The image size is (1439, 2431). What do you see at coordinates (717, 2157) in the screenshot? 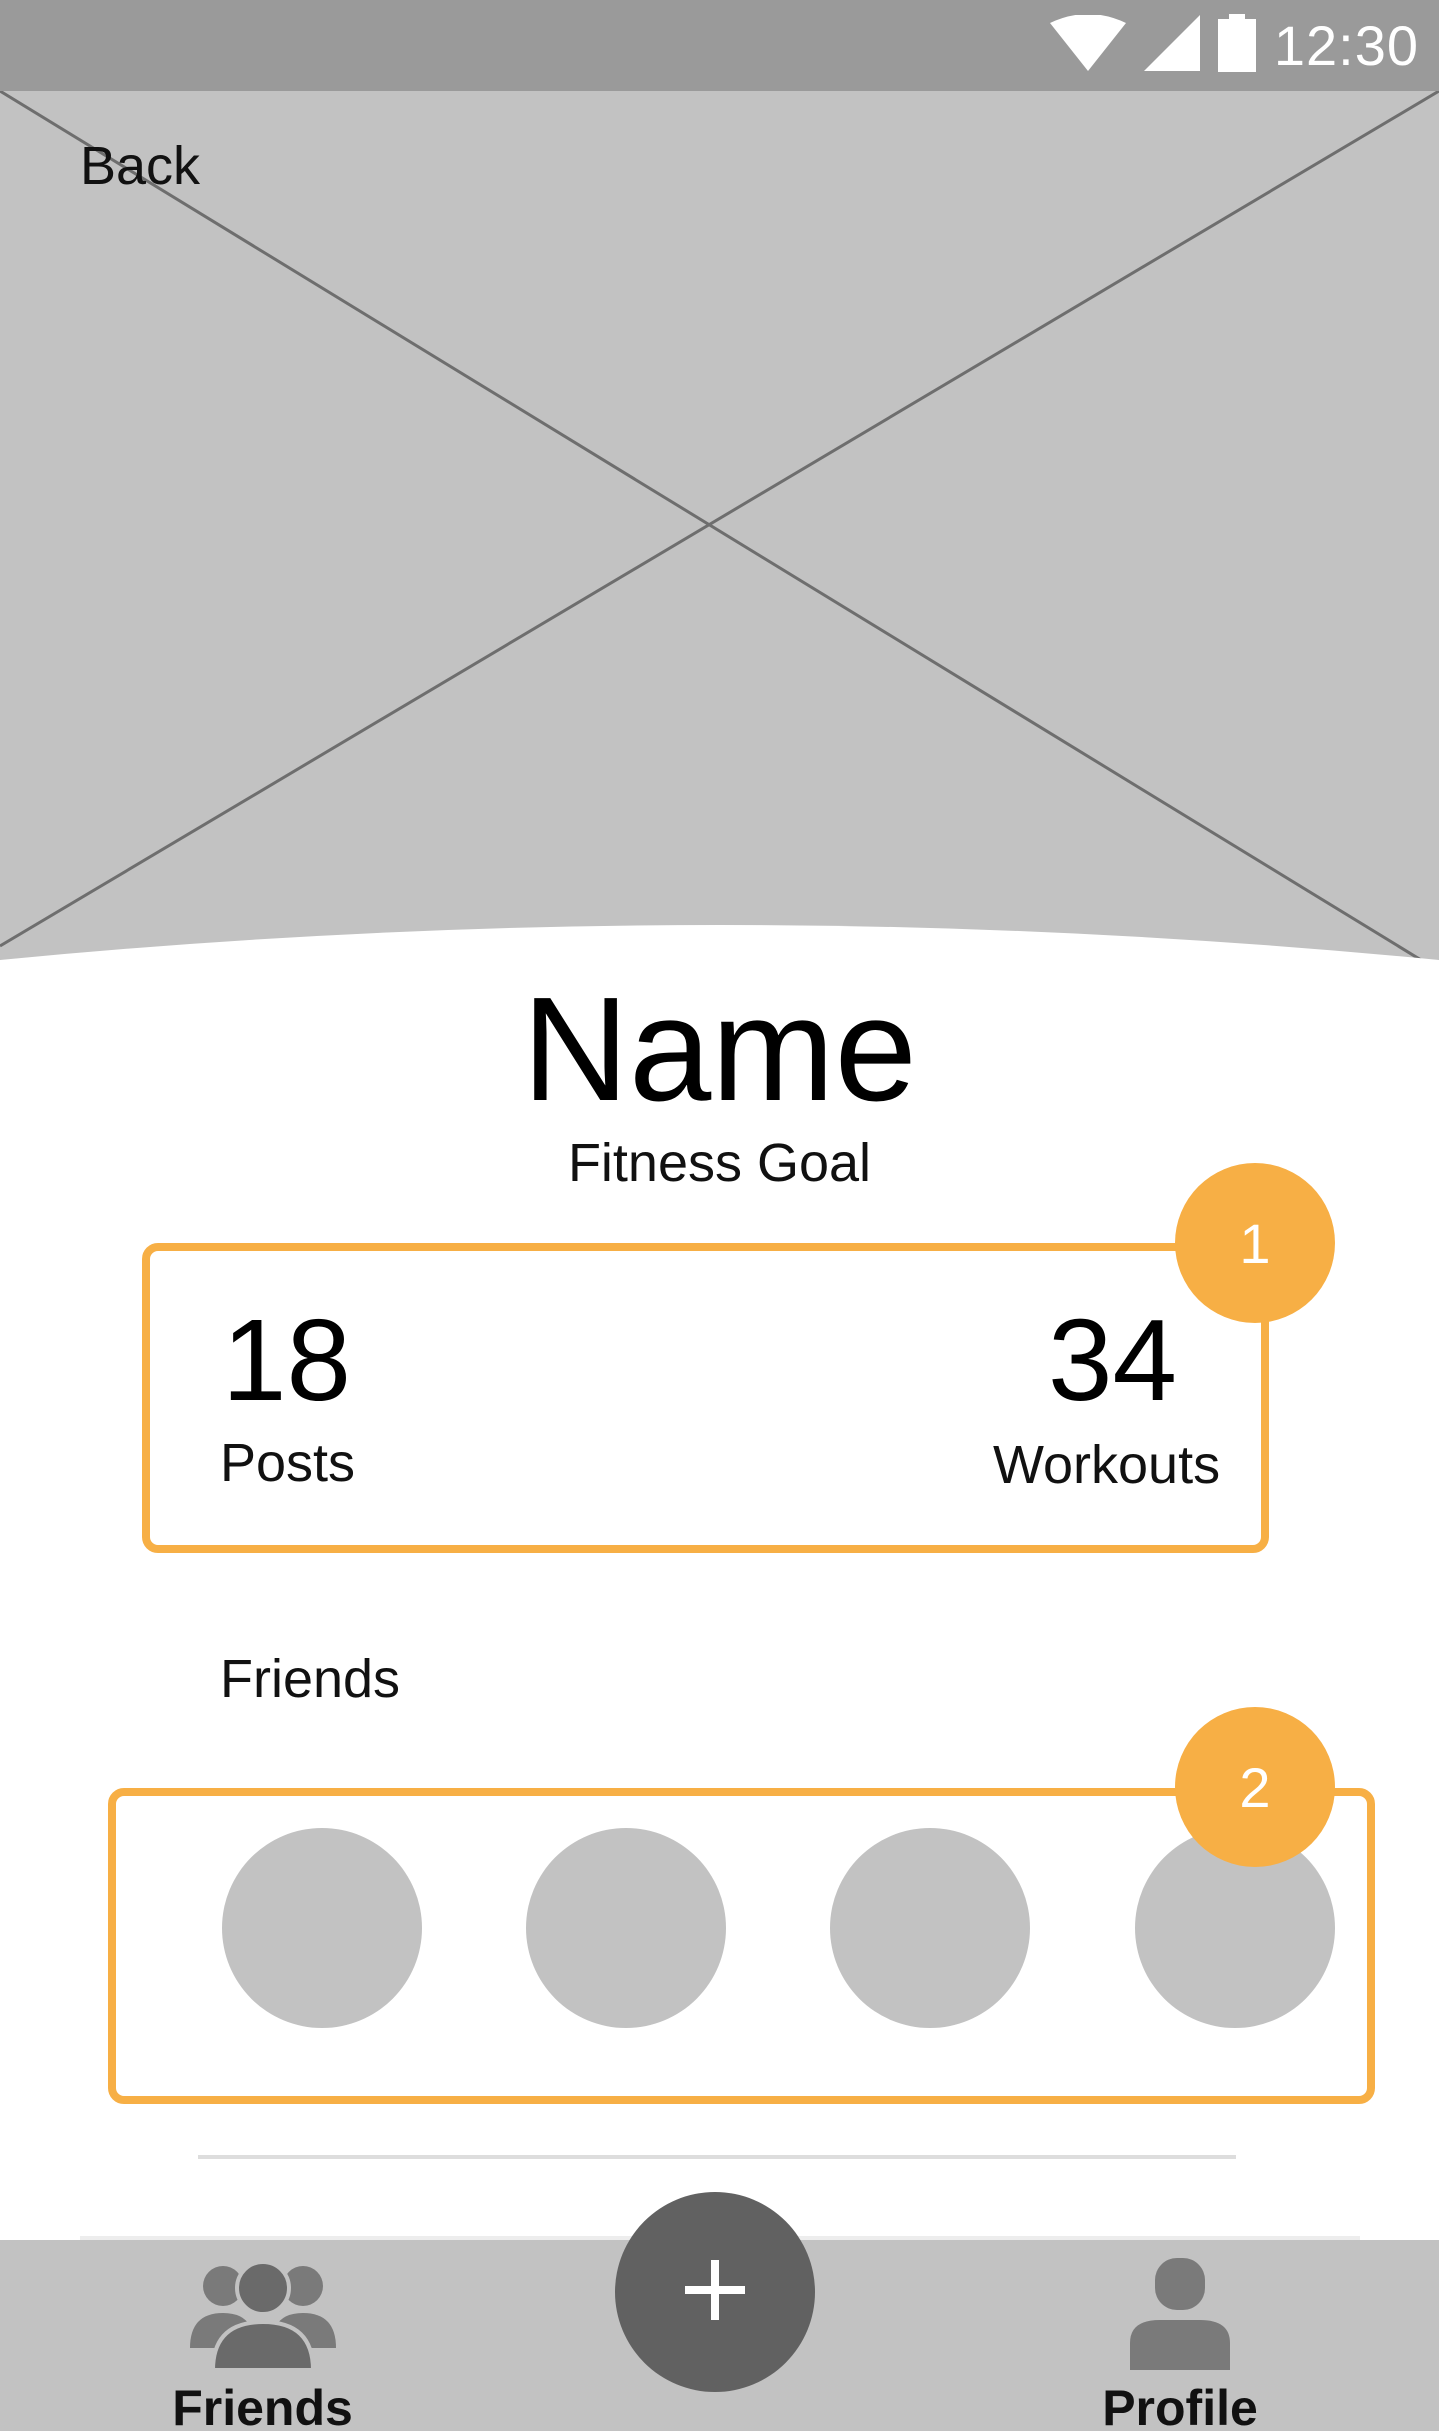
I see `divider` at bounding box center [717, 2157].